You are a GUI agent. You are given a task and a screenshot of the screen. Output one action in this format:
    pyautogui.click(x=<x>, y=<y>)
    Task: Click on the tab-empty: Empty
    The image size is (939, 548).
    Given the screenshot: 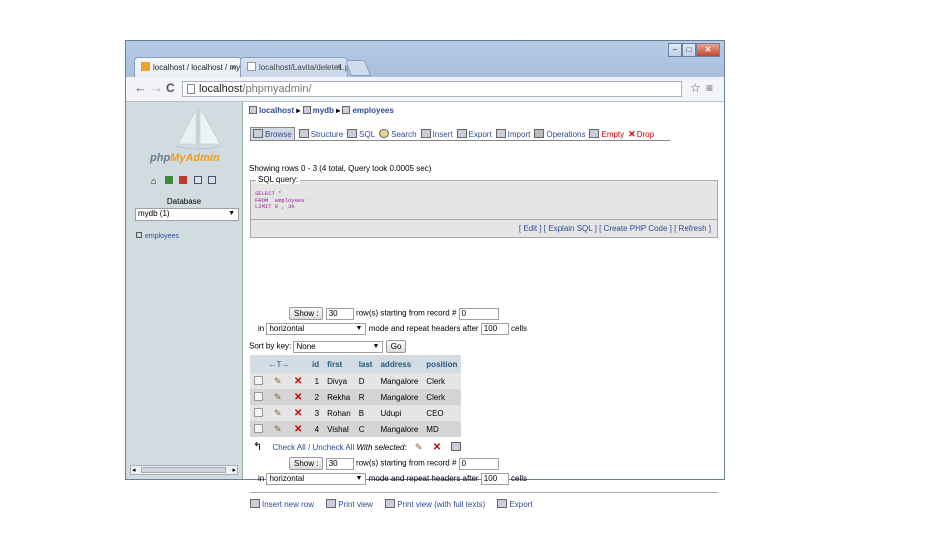 What is the action you would take?
    pyautogui.click(x=606, y=134)
    